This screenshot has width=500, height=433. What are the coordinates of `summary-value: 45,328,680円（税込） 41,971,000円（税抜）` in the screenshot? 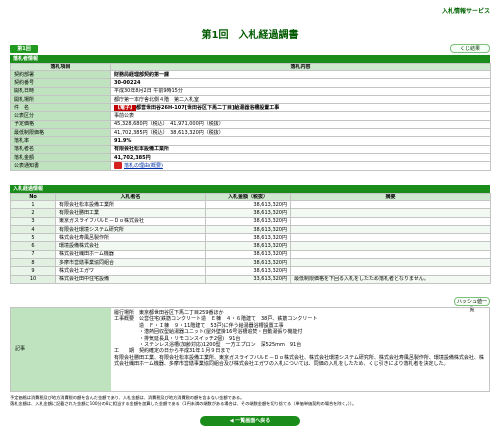 It's located at (169, 124).